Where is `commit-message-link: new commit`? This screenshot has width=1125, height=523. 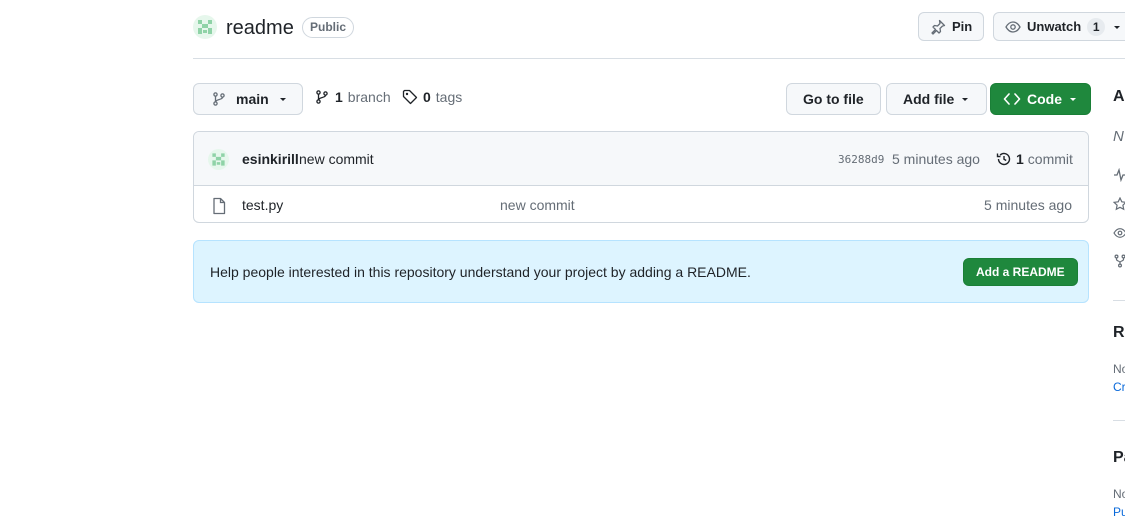 commit-message-link: new commit is located at coordinates (336, 159).